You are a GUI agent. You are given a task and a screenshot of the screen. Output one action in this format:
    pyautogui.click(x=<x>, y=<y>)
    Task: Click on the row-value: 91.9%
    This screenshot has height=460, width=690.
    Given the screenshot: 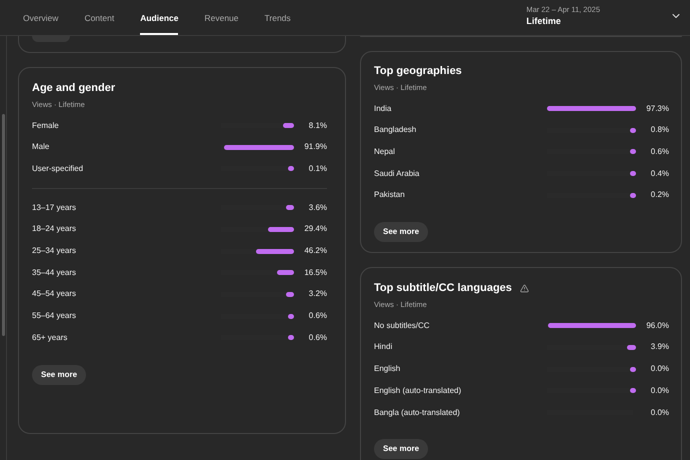 What is the action you would take?
    pyautogui.click(x=315, y=147)
    